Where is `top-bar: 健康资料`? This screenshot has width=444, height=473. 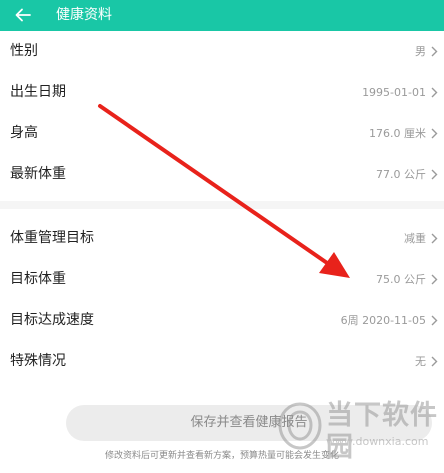
top-bar: 健康资料 is located at coordinates (222, 15).